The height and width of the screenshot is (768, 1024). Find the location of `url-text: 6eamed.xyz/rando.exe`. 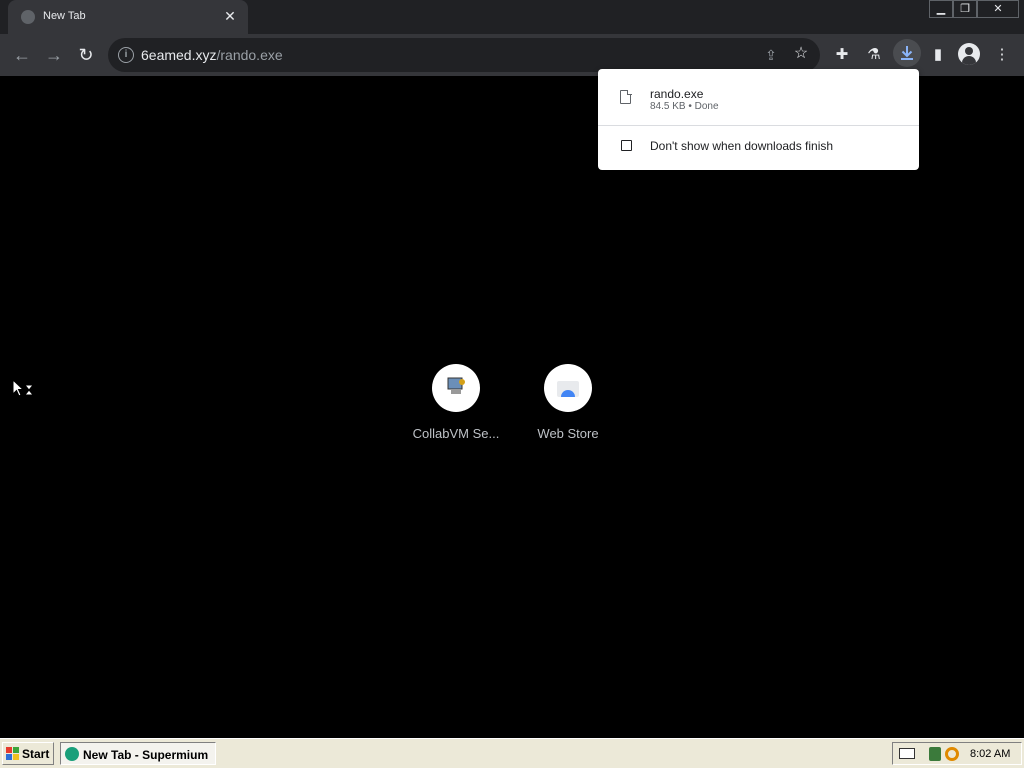

url-text: 6eamed.xyz/rando.exe is located at coordinates (212, 55).